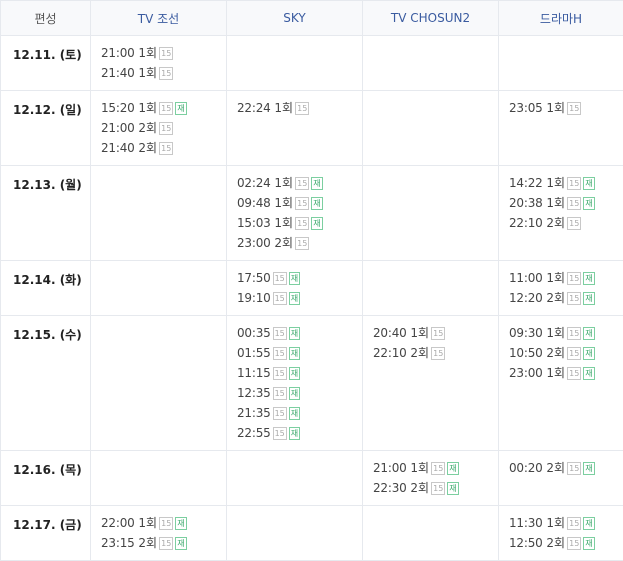 Image resolution: width=623 pixels, height=561 pixels. What do you see at coordinates (312, 18) in the screenshot?
I see `header-row: 편성 TV 조선 SKY TV CHOSUN2 드라마H` at bounding box center [312, 18].